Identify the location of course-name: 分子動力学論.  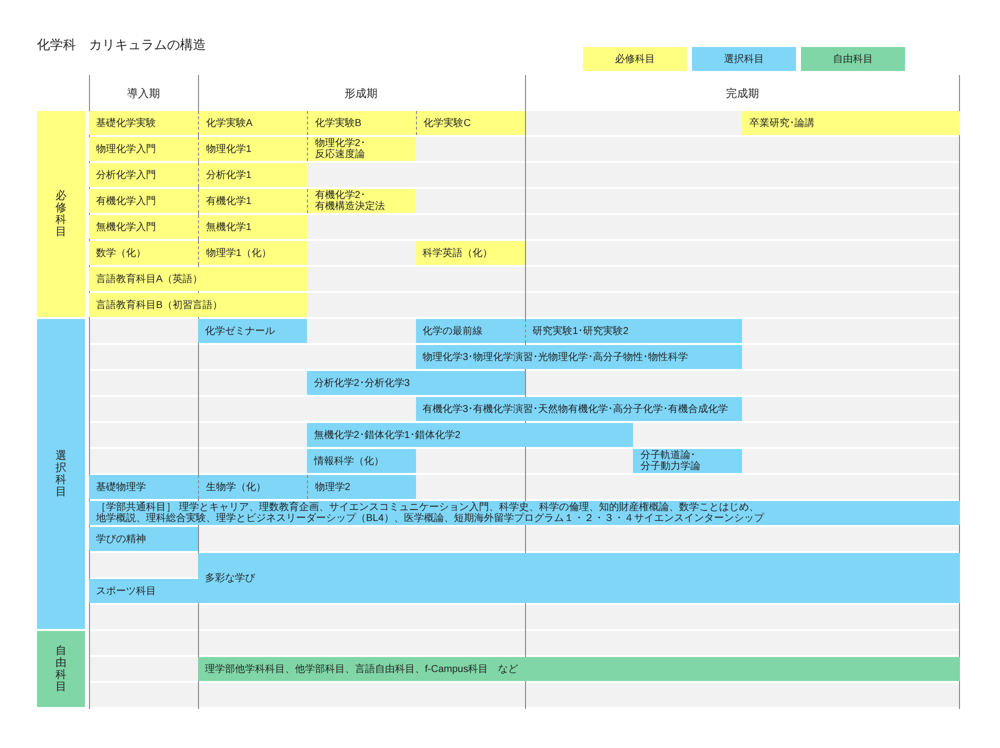
(670, 466).